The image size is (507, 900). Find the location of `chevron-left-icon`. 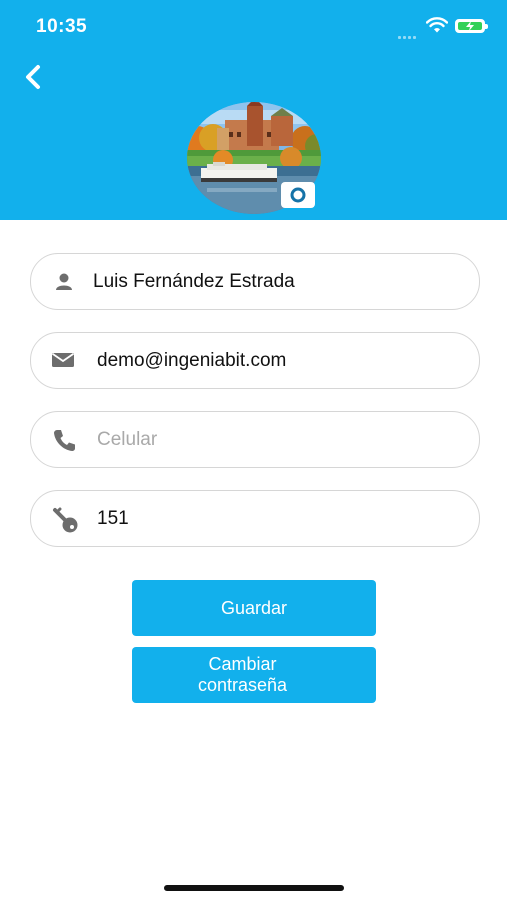

chevron-left-icon is located at coordinates (33, 77).